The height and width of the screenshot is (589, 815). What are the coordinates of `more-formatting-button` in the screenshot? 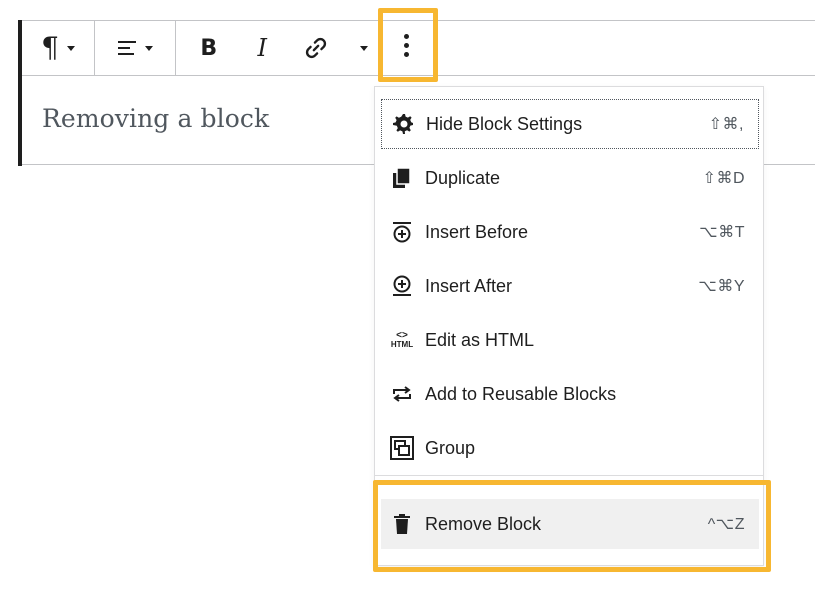 It's located at (364, 48).